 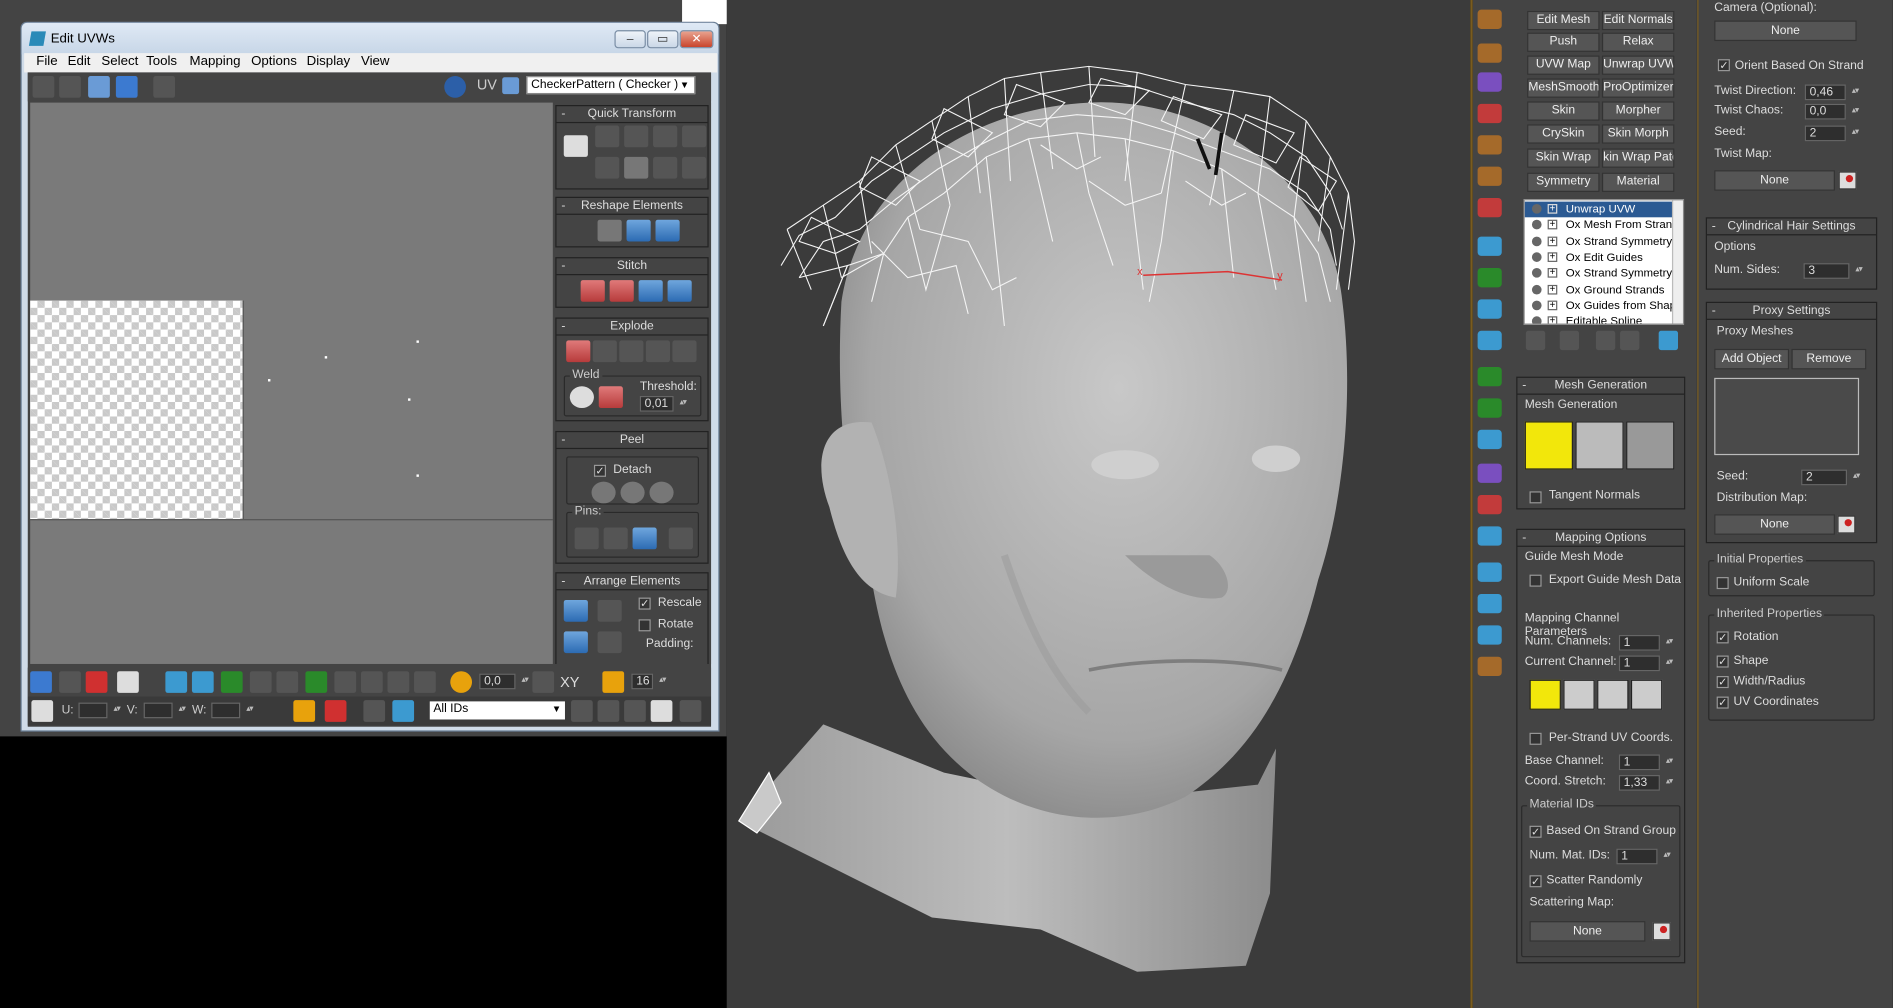 I want to click on mapping-options-header: - Mapping Options, so click(x=1601, y=538).